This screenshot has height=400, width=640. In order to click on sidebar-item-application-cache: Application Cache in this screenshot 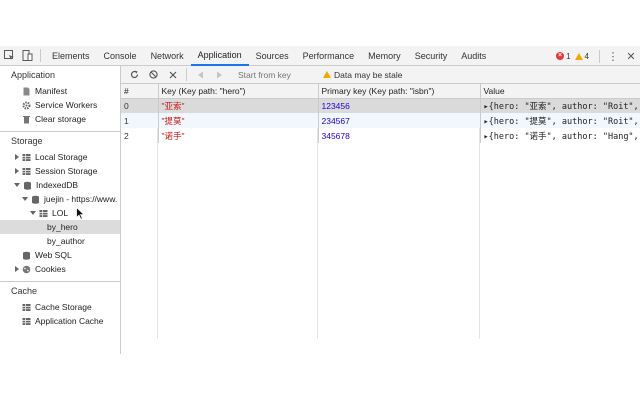, I will do `click(60, 321)`.